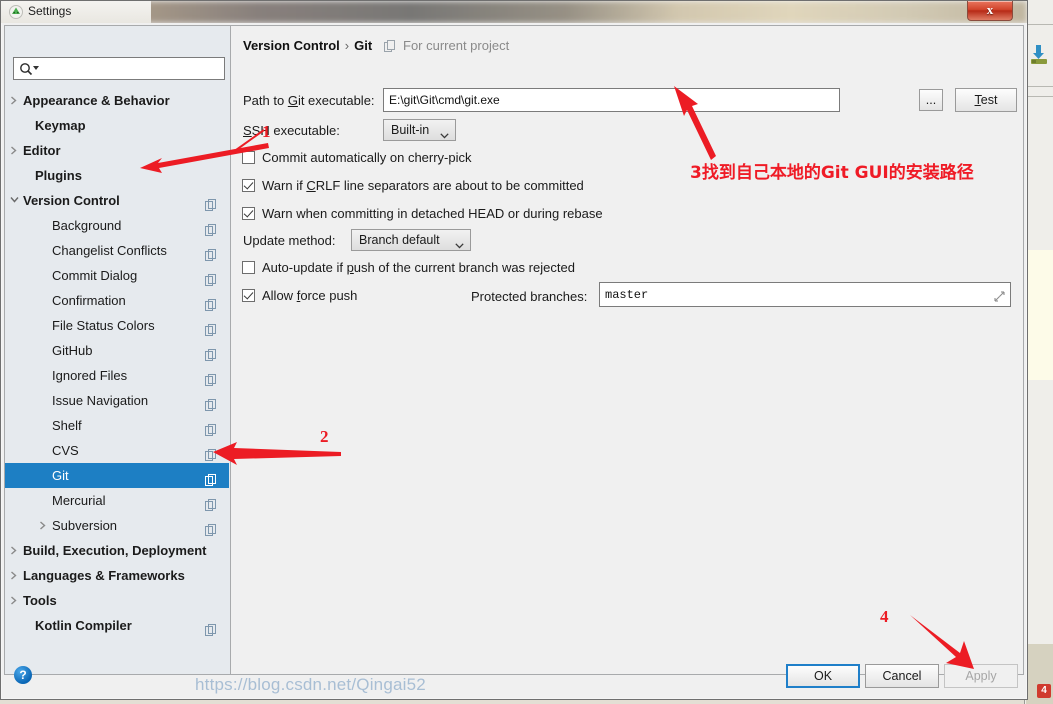 Image resolution: width=1053 pixels, height=704 pixels. Describe the element at coordinates (16, 12) in the screenshot. I see `android-studio-icon` at that location.